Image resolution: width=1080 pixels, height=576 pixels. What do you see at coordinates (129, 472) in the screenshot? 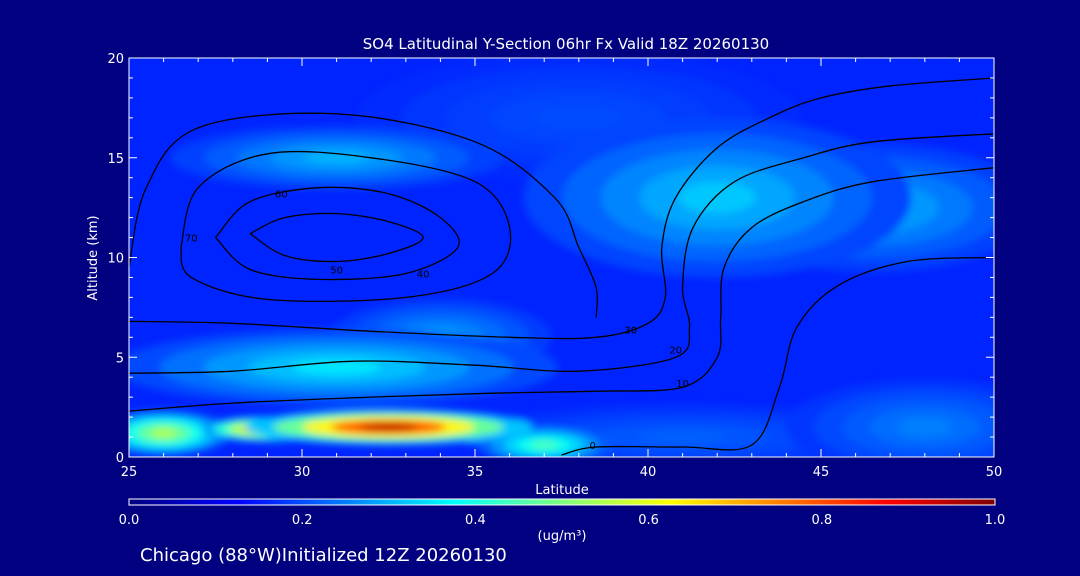
I see `x-tick-label: 25` at bounding box center [129, 472].